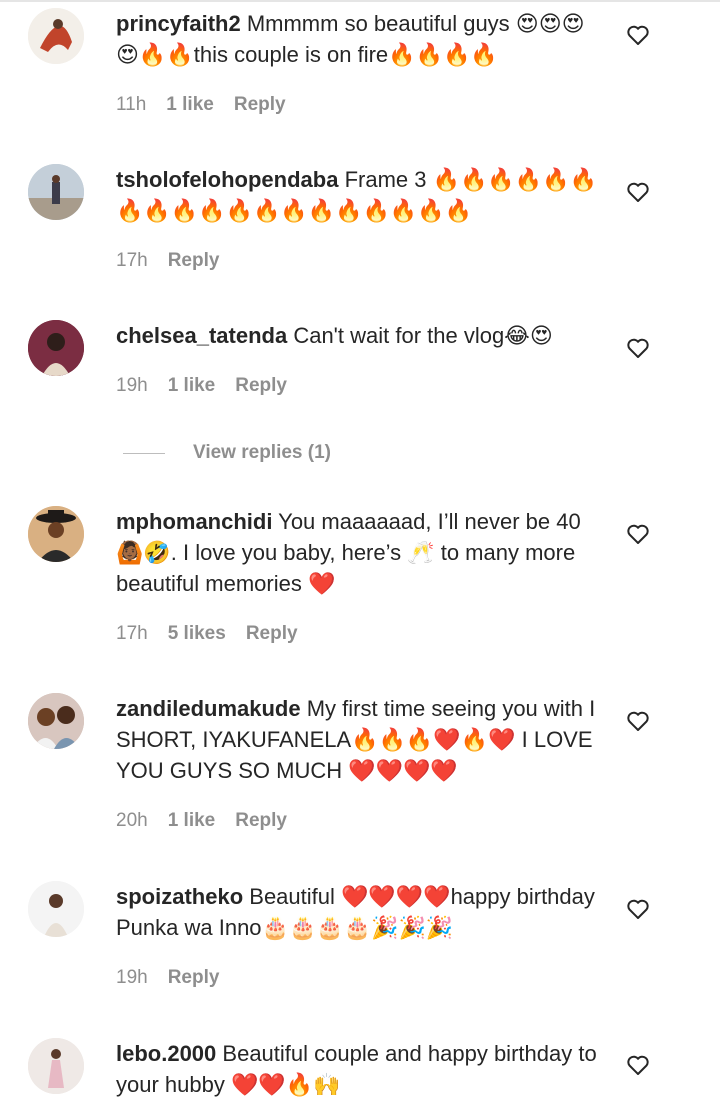 The width and height of the screenshot is (720, 1114). I want to click on comment-username: lebo.2000, so click(166, 1053).